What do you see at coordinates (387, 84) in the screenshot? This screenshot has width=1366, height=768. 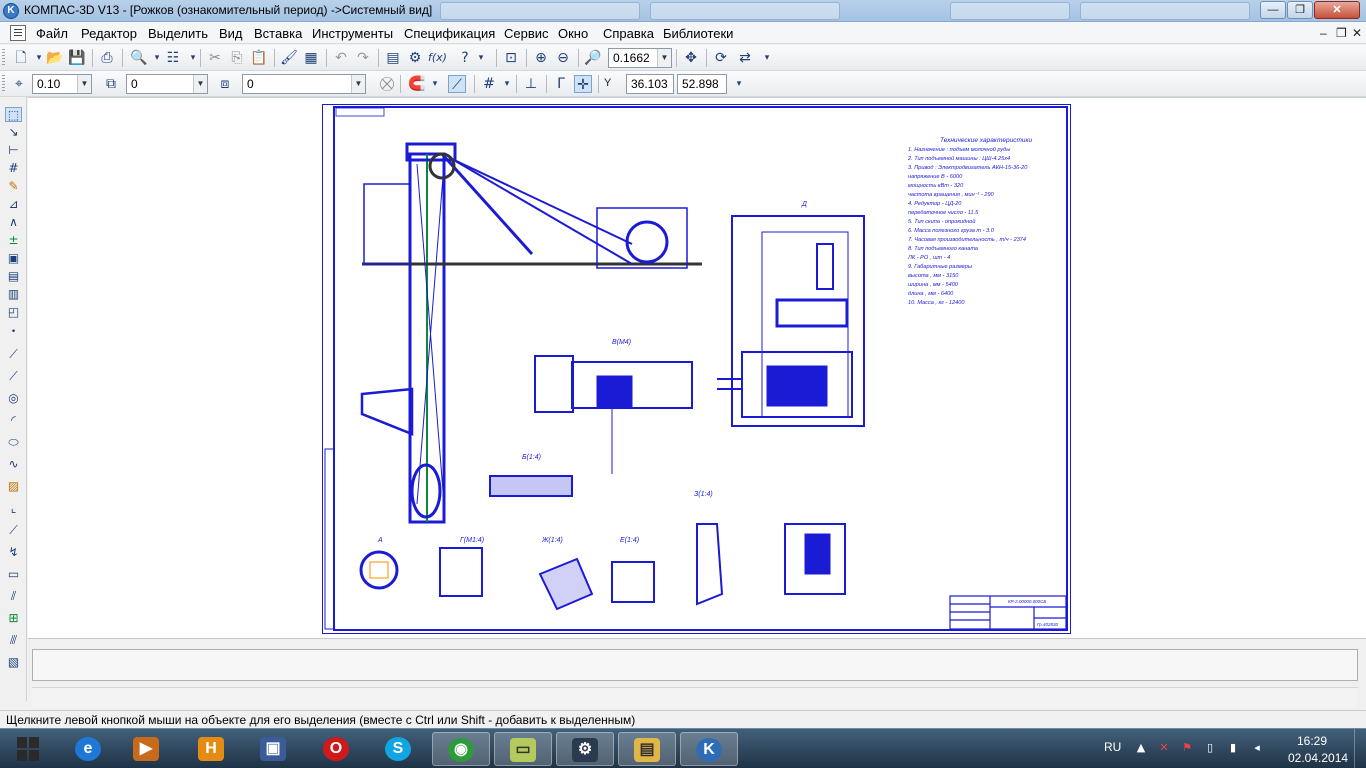 I see `filter-icon: ⛒` at bounding box center [387, 84].